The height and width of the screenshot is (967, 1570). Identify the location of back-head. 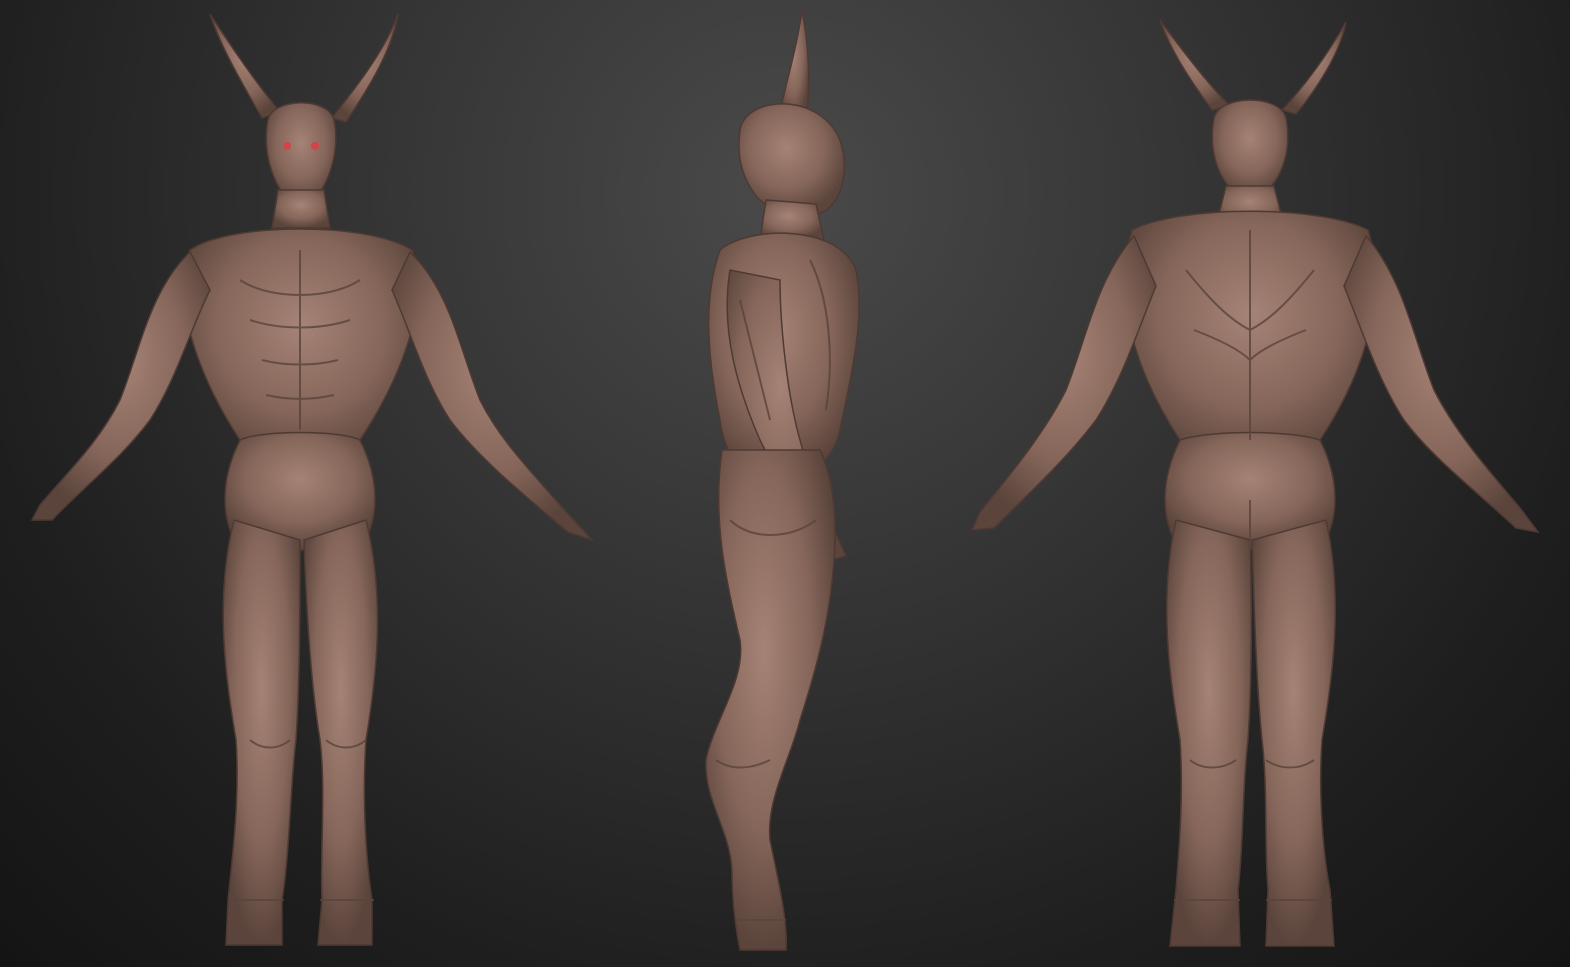
(1250, 148).